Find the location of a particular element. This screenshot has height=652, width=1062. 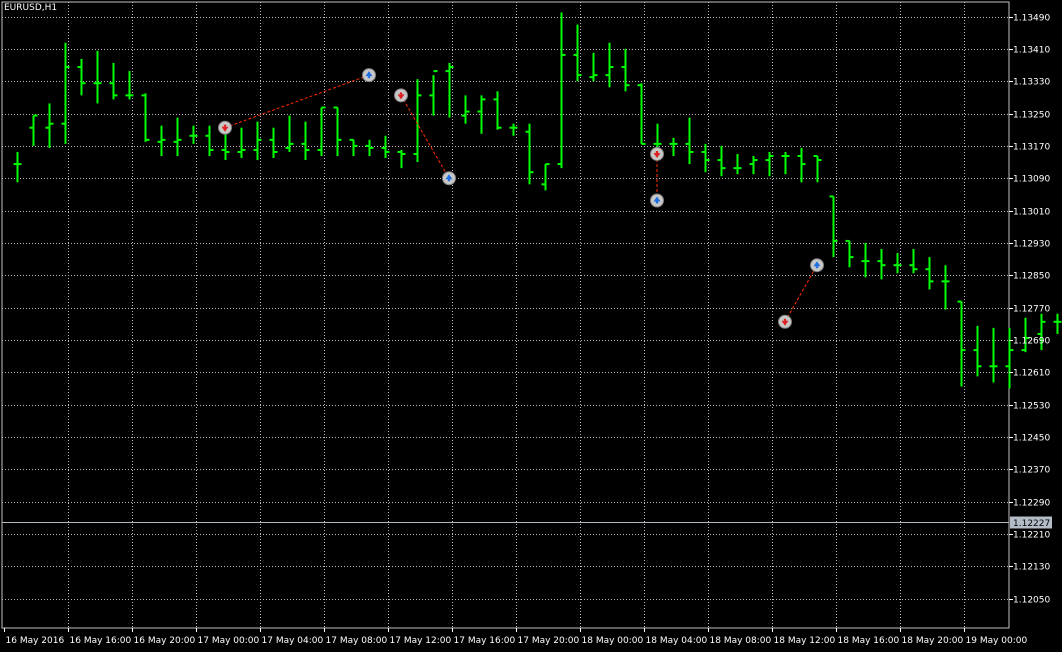

price-tick-label: 1.13250 is located at coordinates (1031, 116).